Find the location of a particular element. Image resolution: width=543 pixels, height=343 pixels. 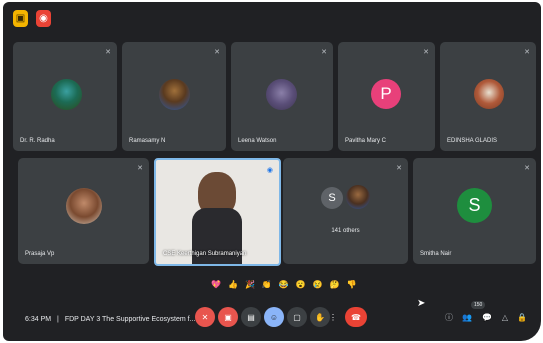

peacock-photo-avatar is located at coordinates (66, 94).